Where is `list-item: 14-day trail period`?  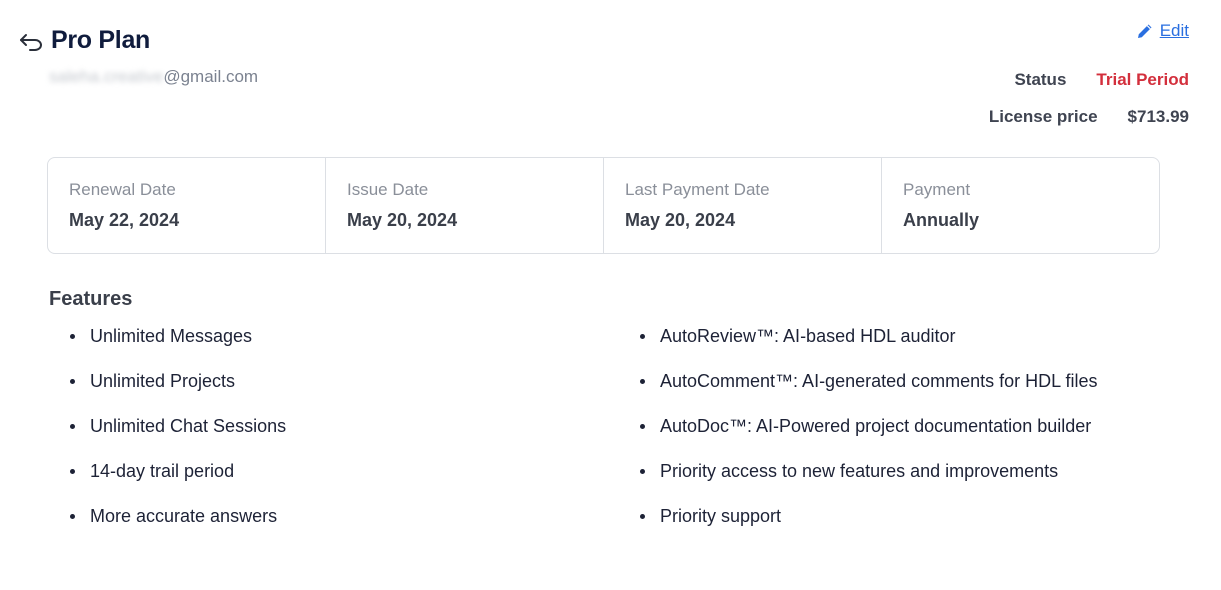
list-item: 14-day trail period is located at coordinates (178, 479).